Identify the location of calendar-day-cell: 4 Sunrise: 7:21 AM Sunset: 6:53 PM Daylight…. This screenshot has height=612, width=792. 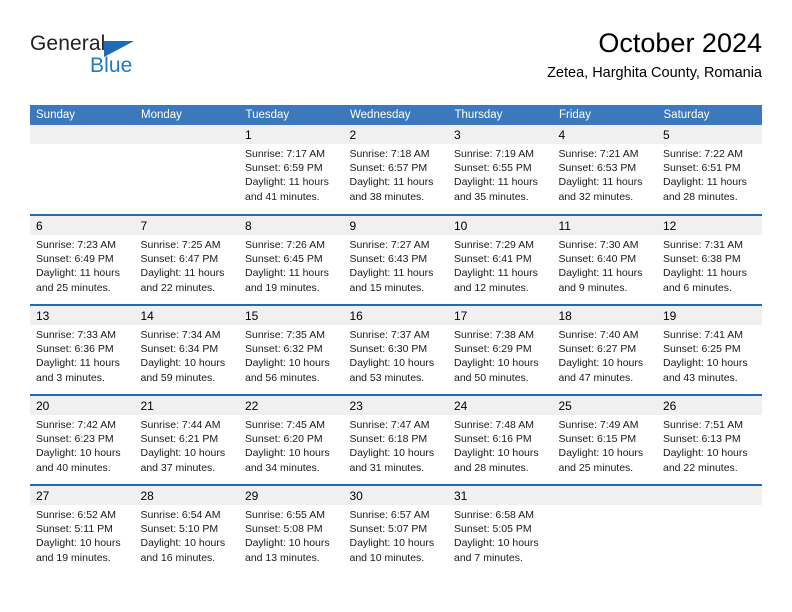
(604, 170).